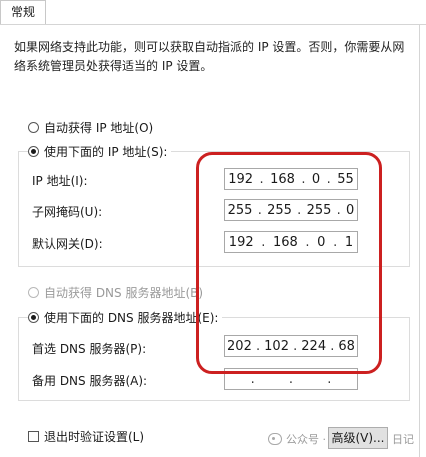 This screenshot has width=426, height=457. What do you see at coordinates (33, 151) in the screenshot?
I see `radio-manual-ip-circle` at bounding box center [33, 151].